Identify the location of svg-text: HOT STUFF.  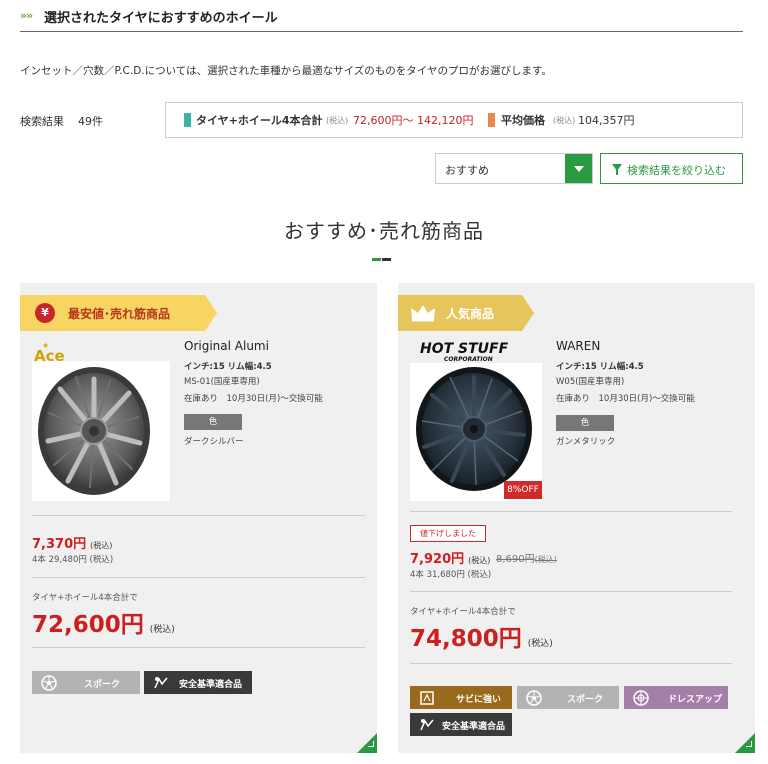
(464, 349).